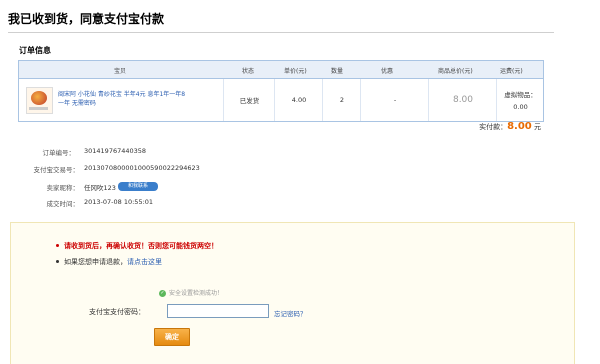 Image resolution: width=600 pixels, height=364 pixels. Describe the element at coordinates (142, 168) in the screenshot. I see `trade-no: 2013070800001000590022294623` at that location.